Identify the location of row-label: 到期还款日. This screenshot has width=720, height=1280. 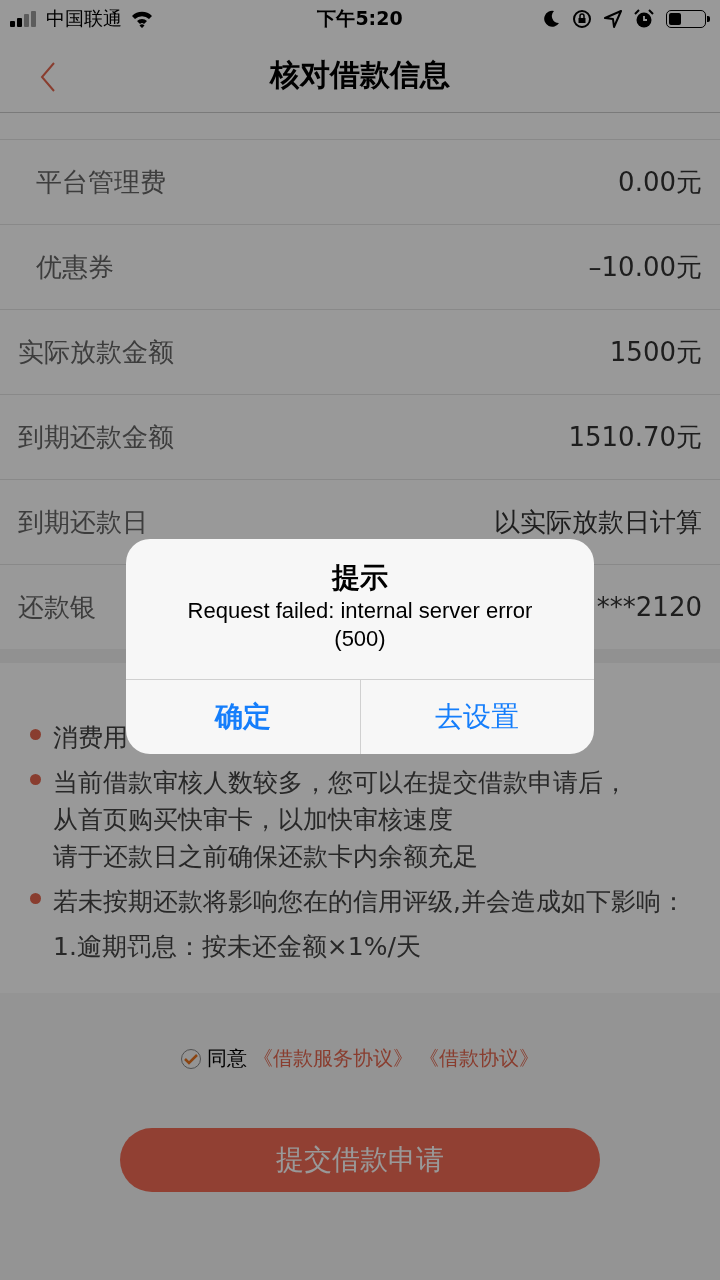
(83, 522).